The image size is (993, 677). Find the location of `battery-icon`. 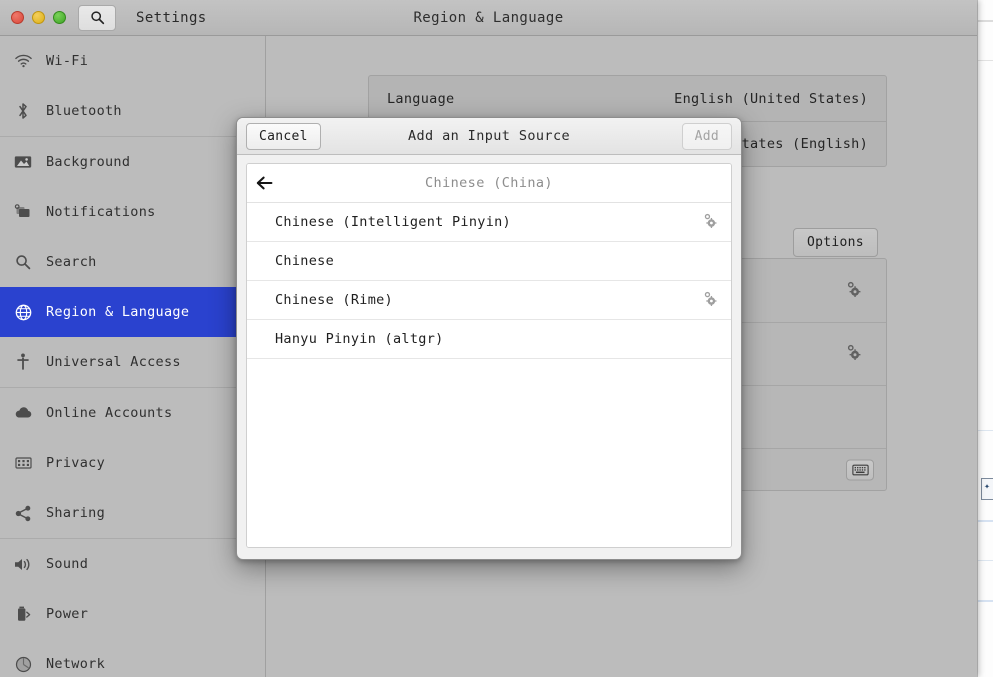

battery-icon is located at coordinates (23, 614).